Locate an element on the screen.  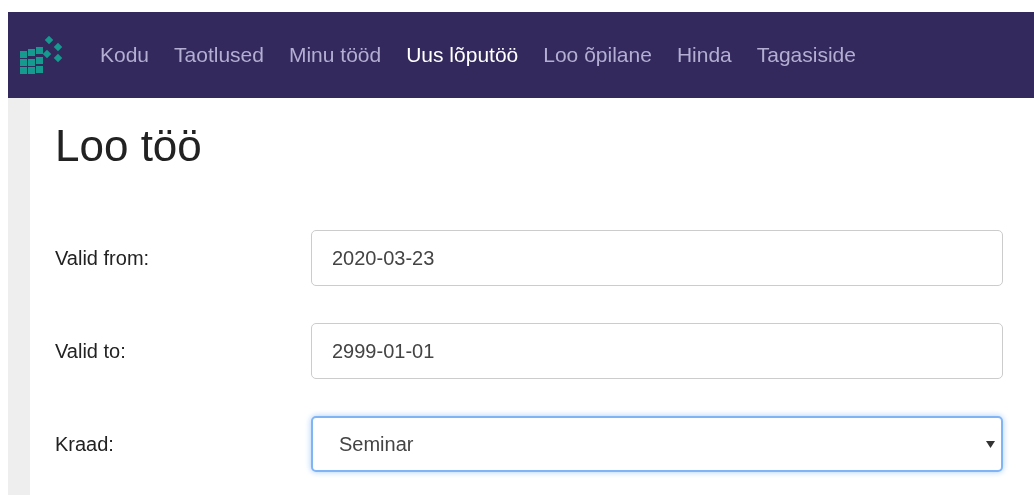
cube-logo-icon is located at coordinates (41, 55).